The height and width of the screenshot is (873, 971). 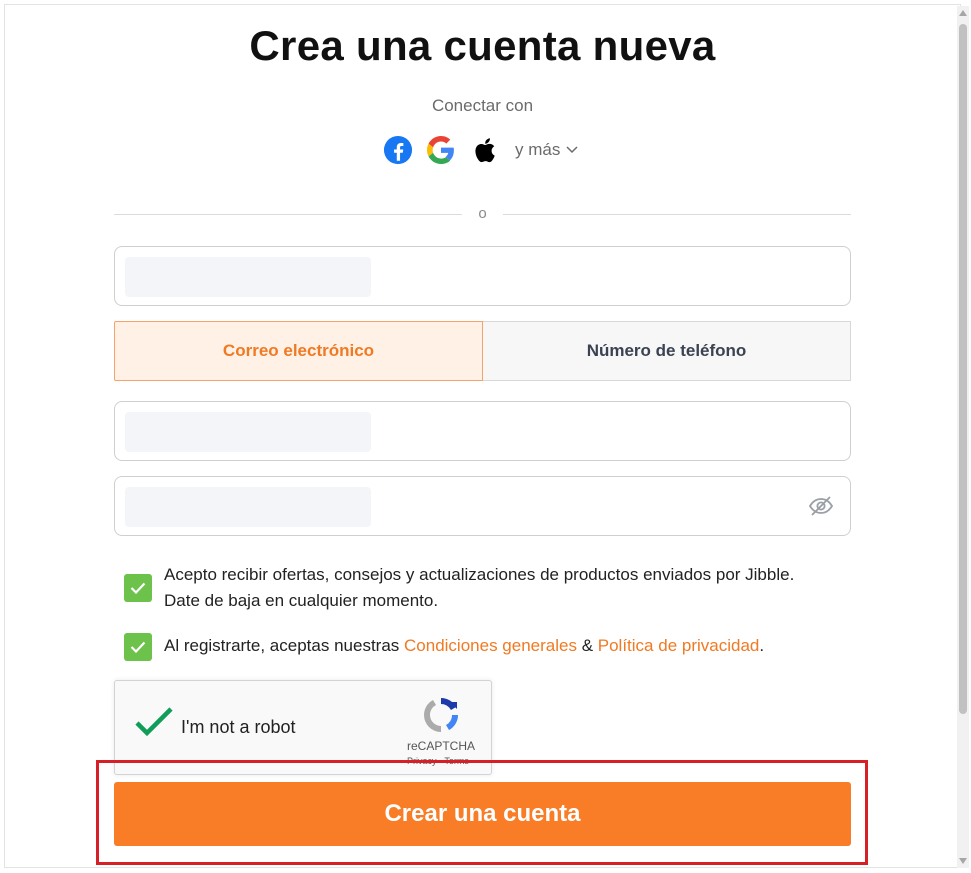 What do you see at coordinates (298, 351) in the screenshot?
I see `tab-email: Correo electrónico` at bounding box center [298, 351].